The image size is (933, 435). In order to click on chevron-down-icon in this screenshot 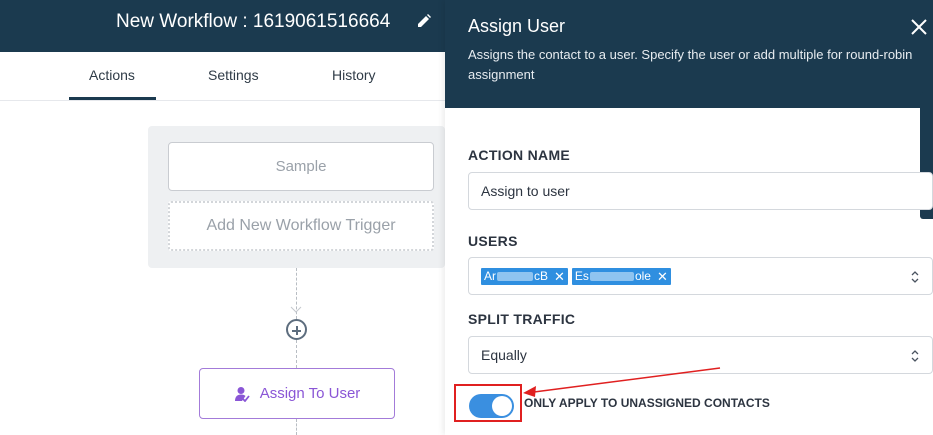, I will do `click(296, 309)`.